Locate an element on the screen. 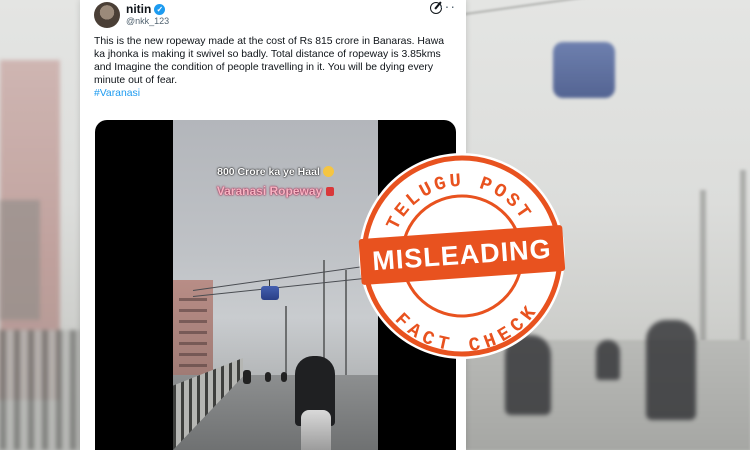 The width and height of the screenshot is (750, 450). aerial-tramway-icon is located at coordinates (330, 191).